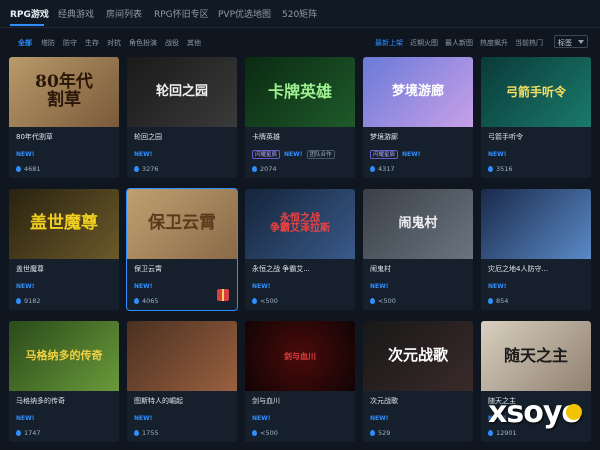  What do you see at coordinates (158, 401) in the screenshot?
I see `game-title: 图斯特人的崛起` at bounding box center [158, 401].